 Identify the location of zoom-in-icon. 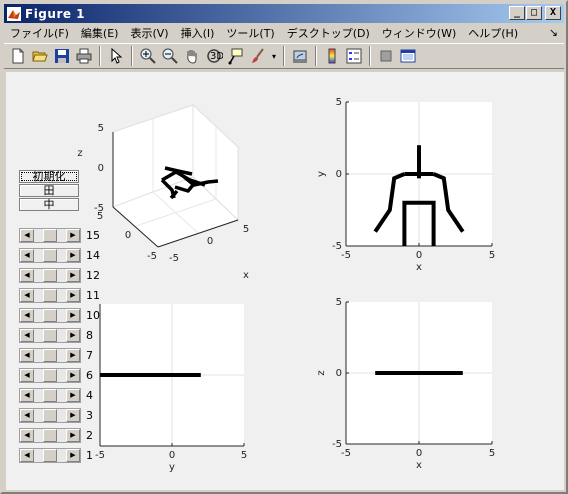
(148, 56).